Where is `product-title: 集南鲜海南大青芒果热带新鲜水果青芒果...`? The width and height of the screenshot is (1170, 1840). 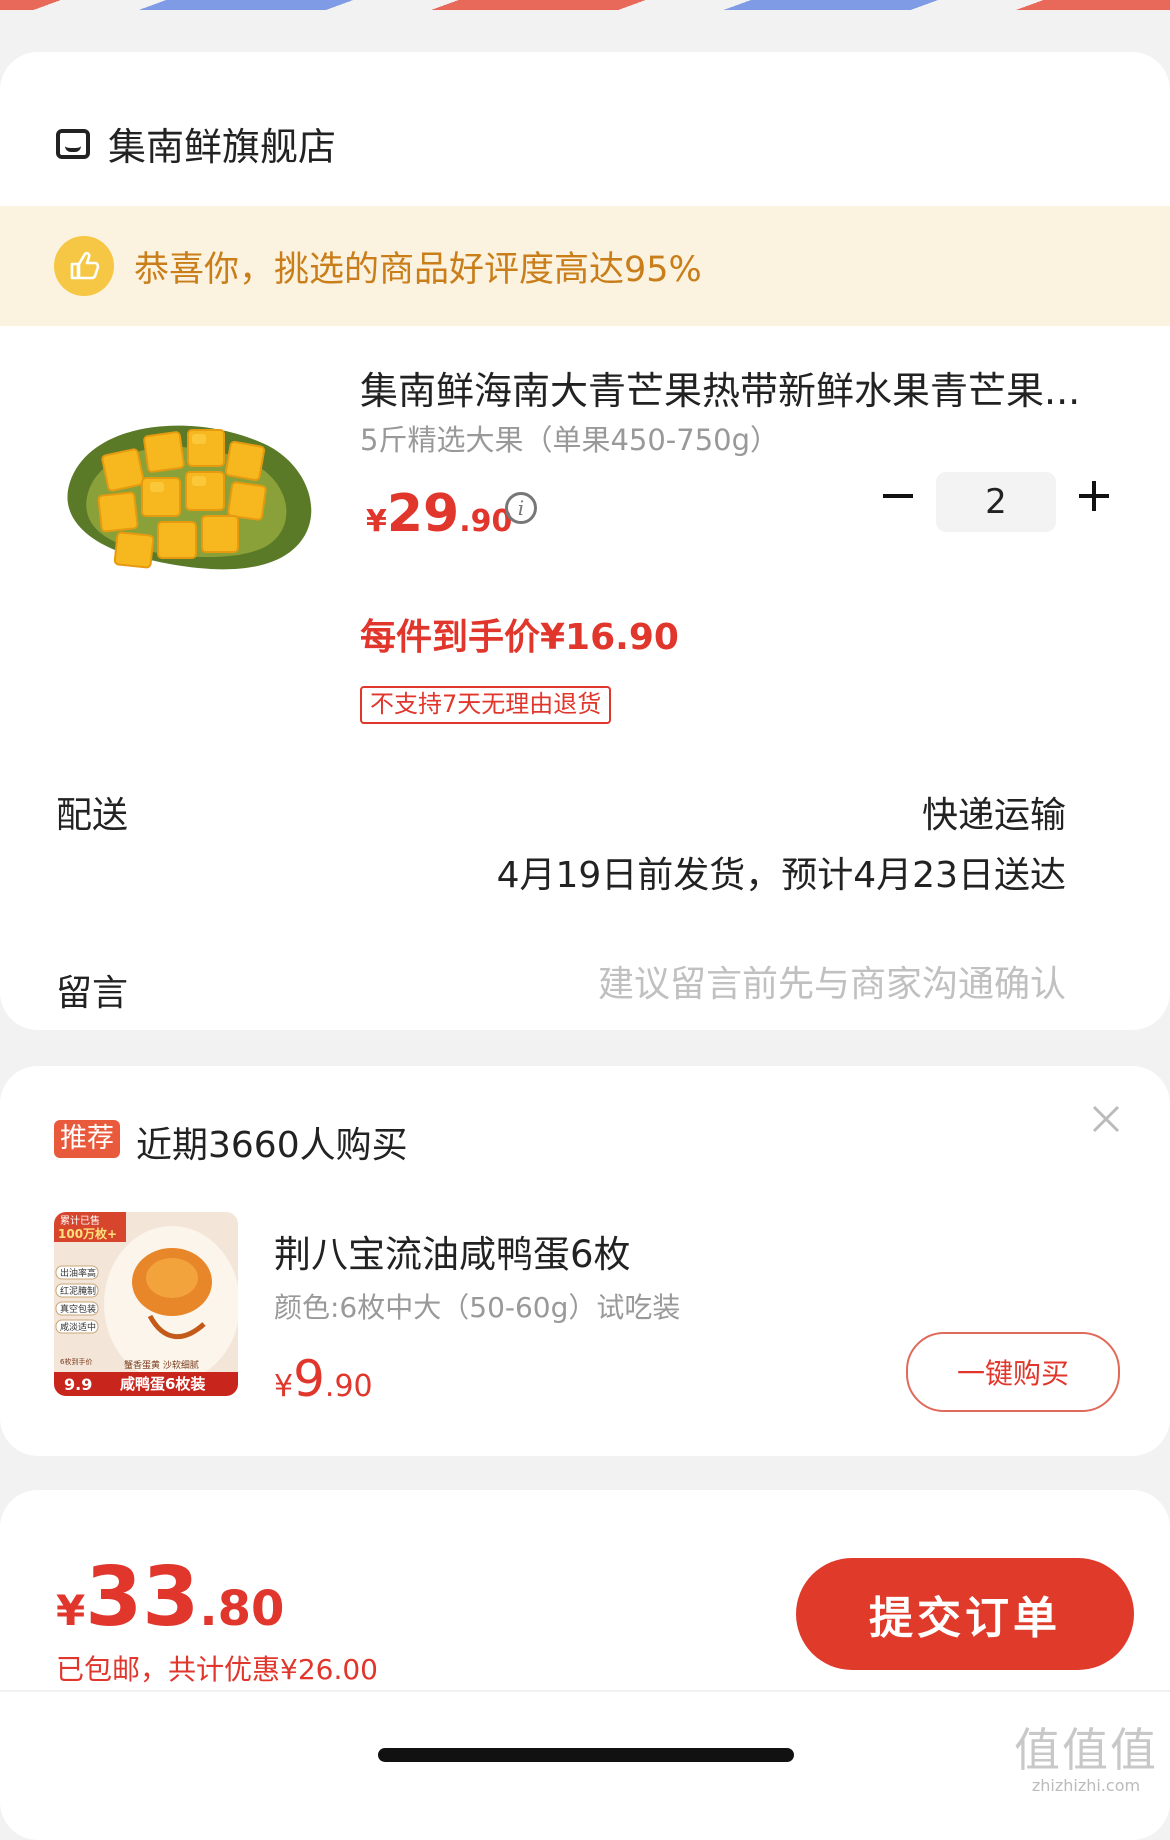
product-title: 集南鲜海南大青芒果热带新鲜水果青芒果... is located at coordinates (720, 387).